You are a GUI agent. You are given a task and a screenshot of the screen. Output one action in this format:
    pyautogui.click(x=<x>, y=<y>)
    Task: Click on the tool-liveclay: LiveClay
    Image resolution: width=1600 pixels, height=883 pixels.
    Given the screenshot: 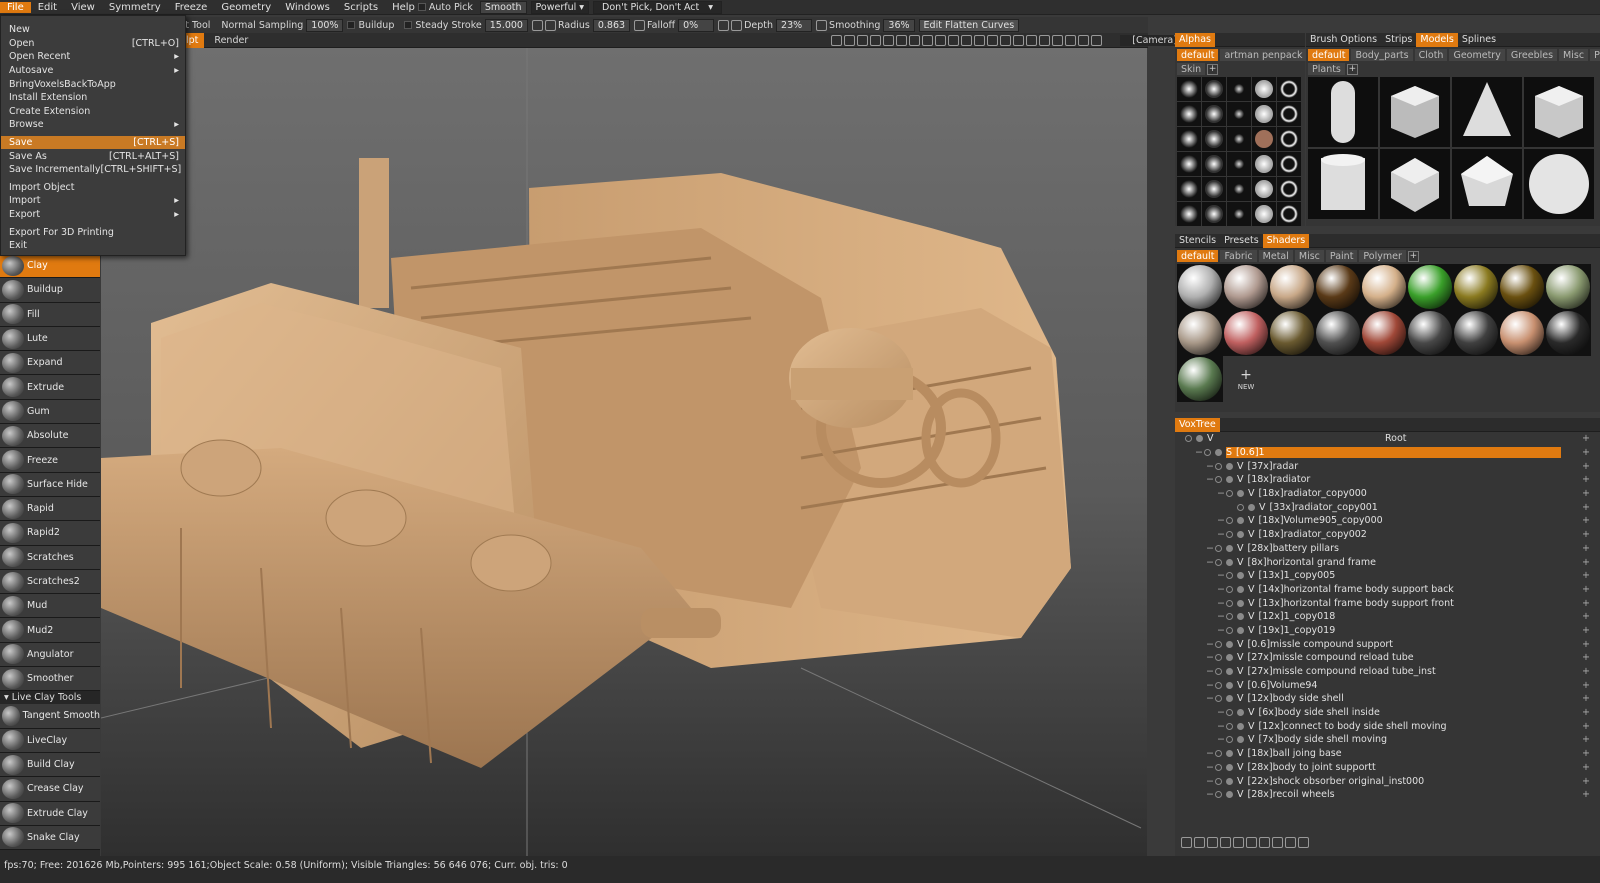 What is the action you would take?
    pyautogui.click(x=50, y=740)
    